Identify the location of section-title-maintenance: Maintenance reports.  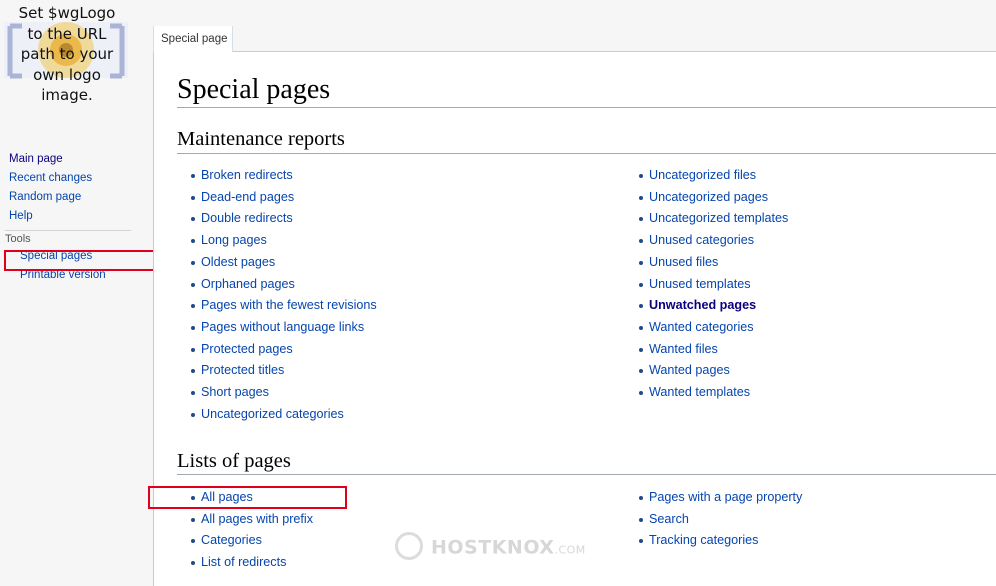
(261, 139).